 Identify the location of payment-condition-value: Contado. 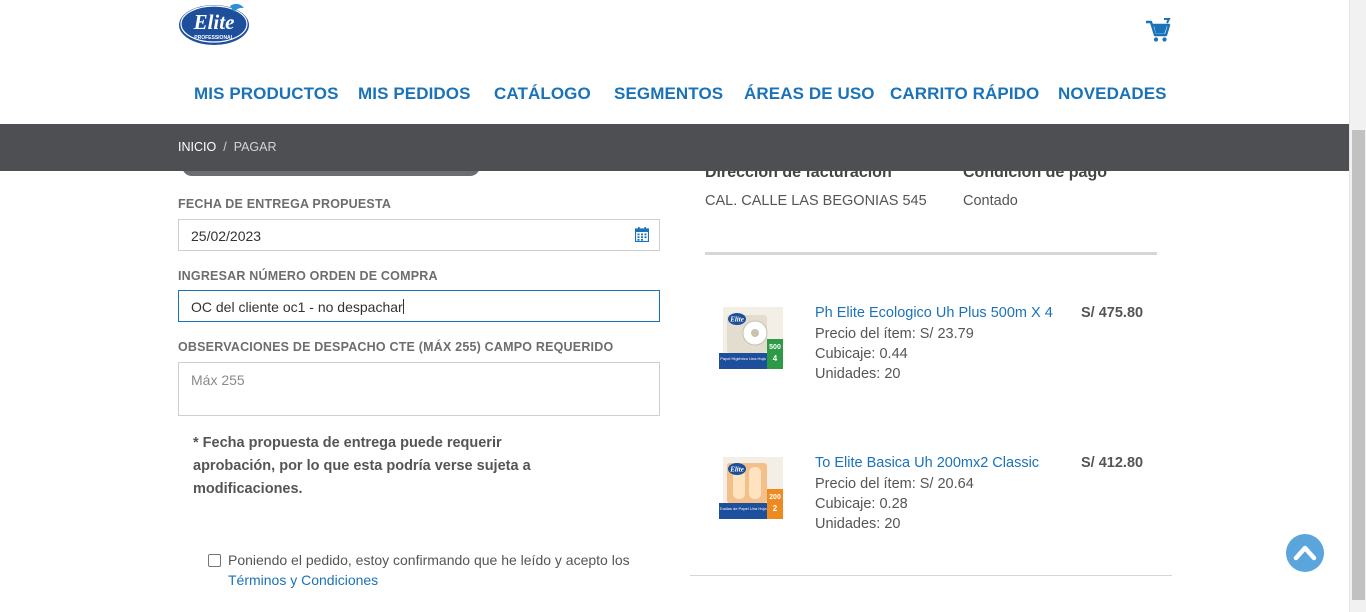
(990, 201).